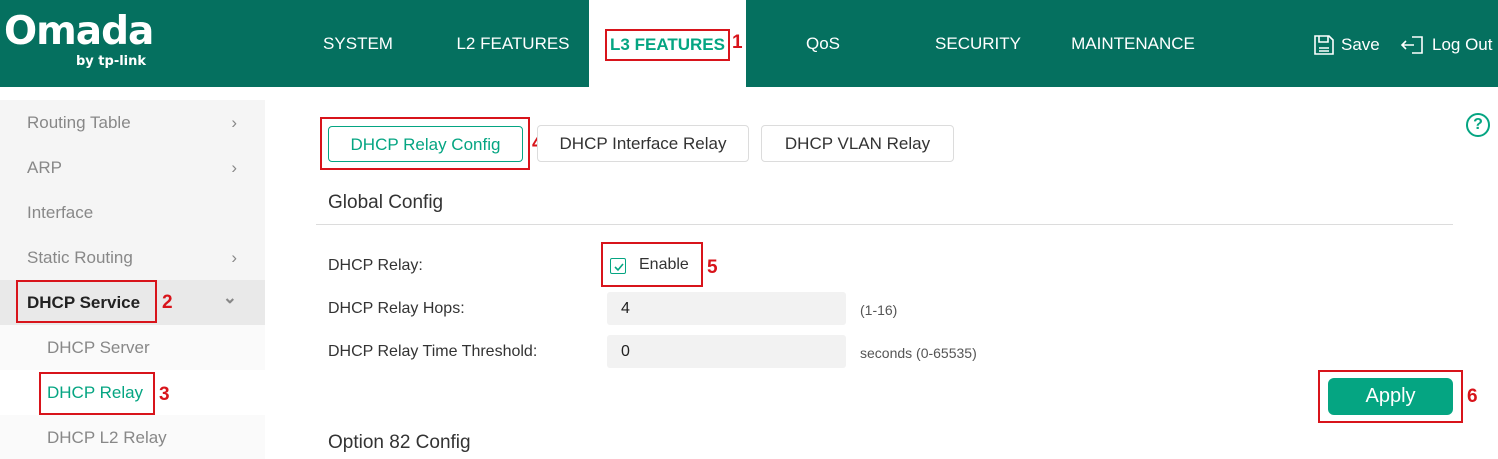 This screenshot has width=1498, height=459. I want to click on section-divider, so click(884, 224).